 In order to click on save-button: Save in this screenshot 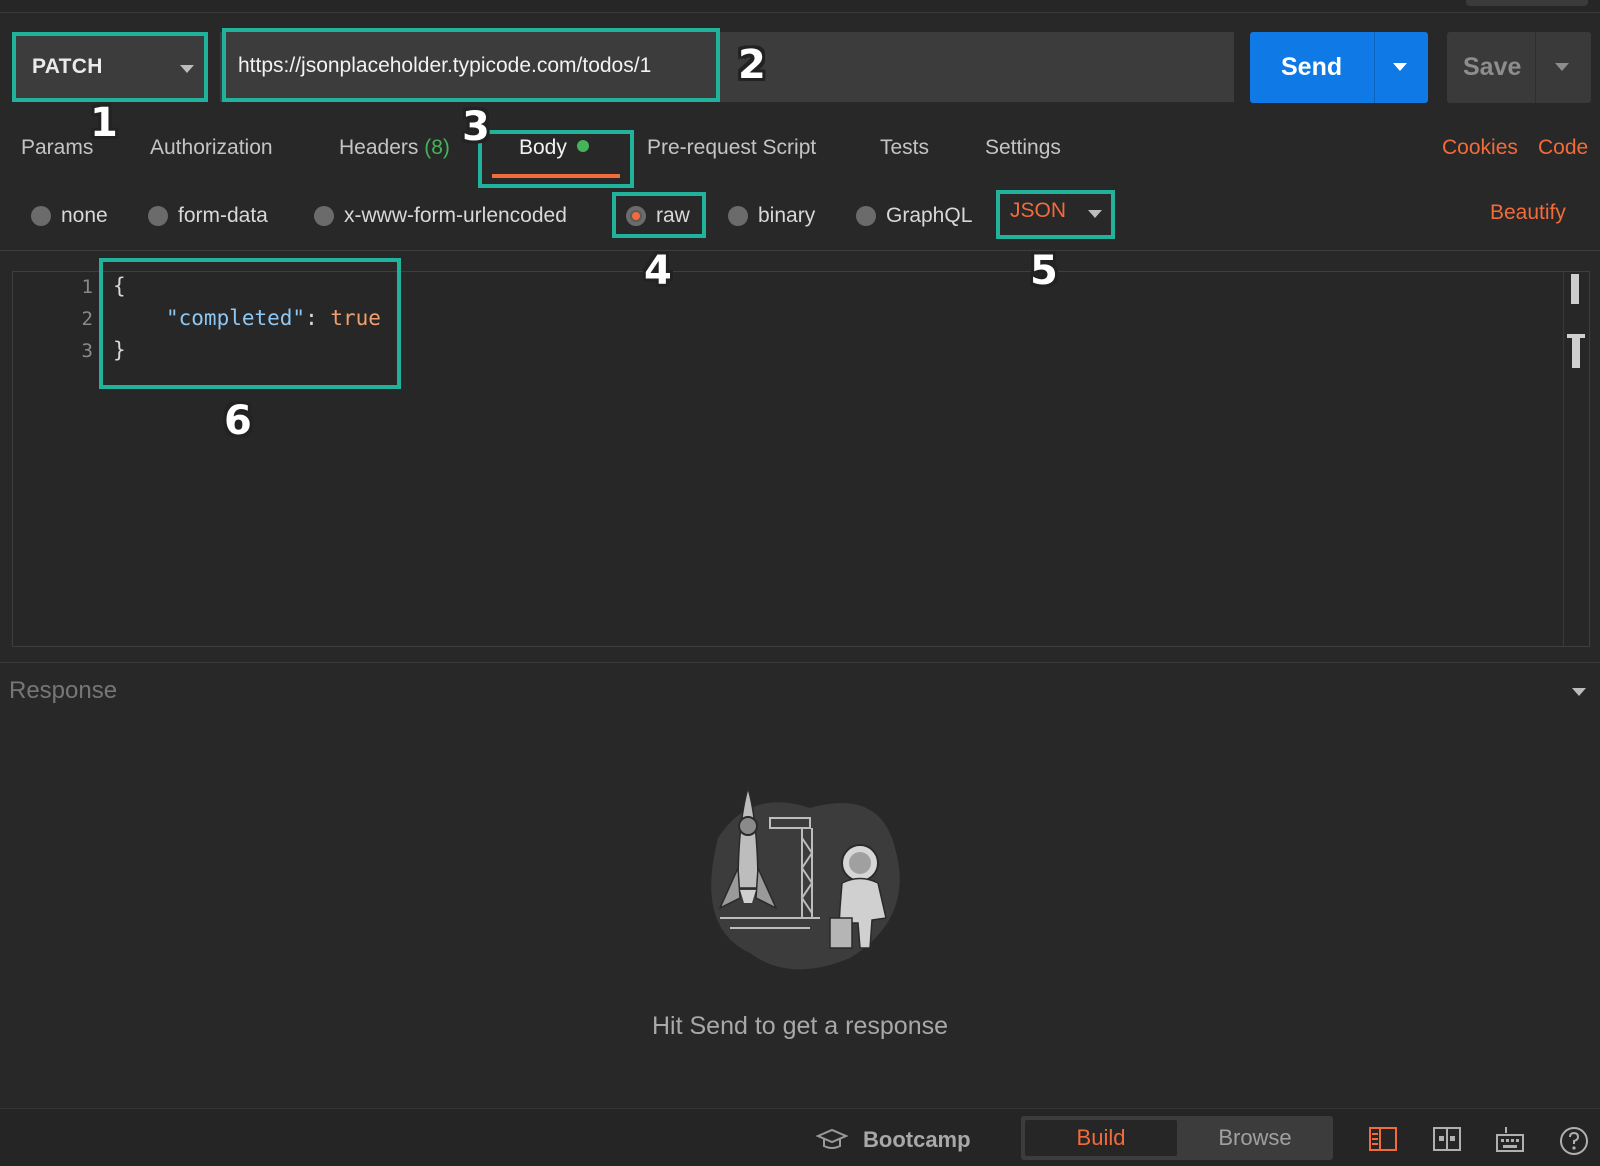, I will do `click(1519, 67)`.